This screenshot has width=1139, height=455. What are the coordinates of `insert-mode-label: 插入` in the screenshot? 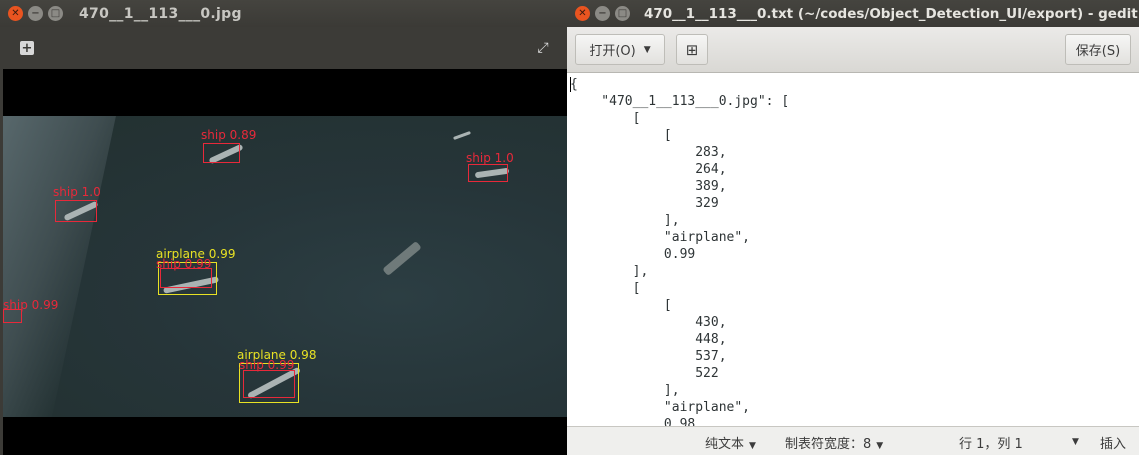 It's located at (1113, 444).